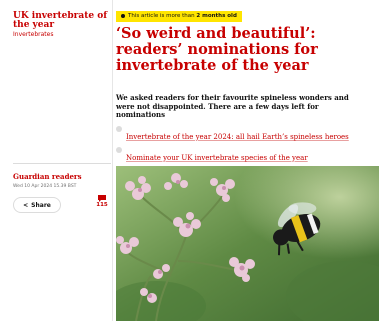 Image resolution: width=379 pixels, height=321 pixels. I want to click on share-label: Share, so click(41, 205).